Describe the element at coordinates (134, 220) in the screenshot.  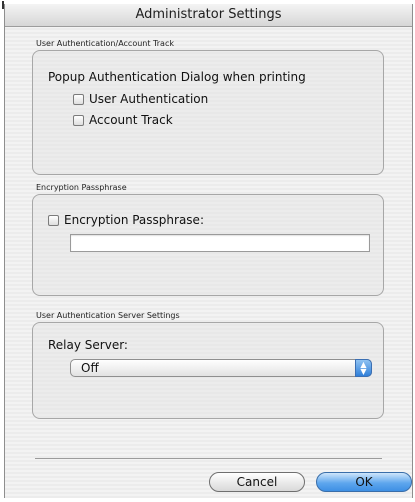
I see `encryption-passphrase-label: Encryption Passphrase:` at that location.